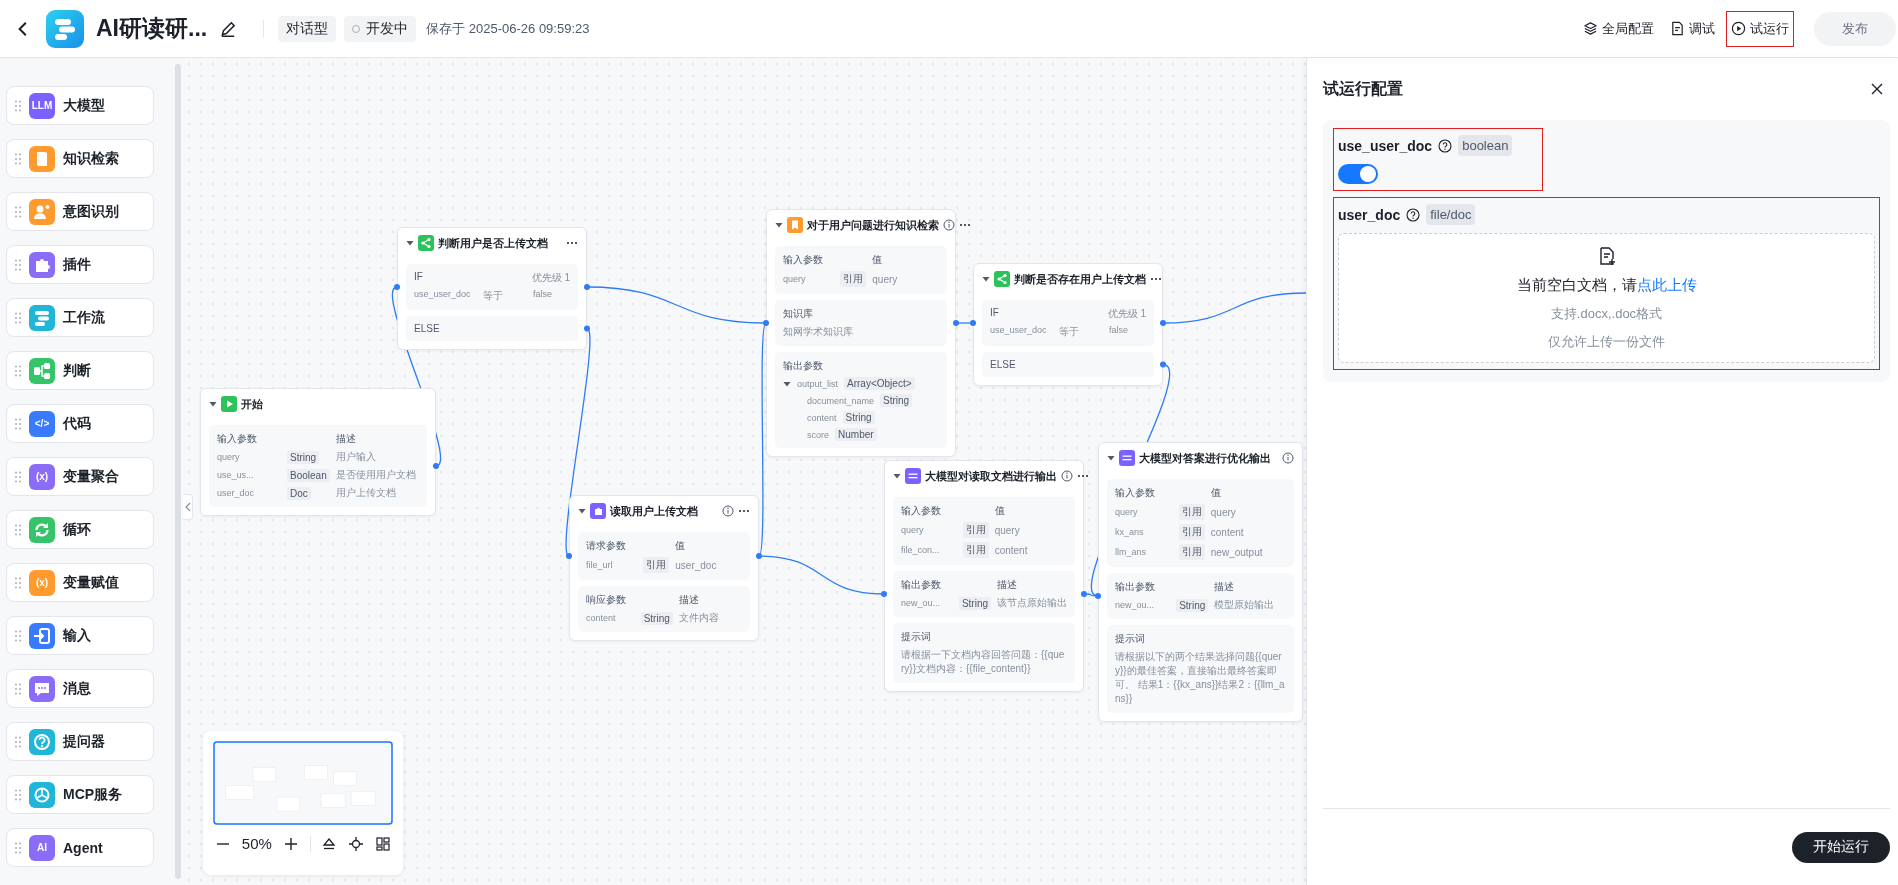  Describe the element at coordinates (913, 476) in the screenshot. I see `llm-icon` at that location.